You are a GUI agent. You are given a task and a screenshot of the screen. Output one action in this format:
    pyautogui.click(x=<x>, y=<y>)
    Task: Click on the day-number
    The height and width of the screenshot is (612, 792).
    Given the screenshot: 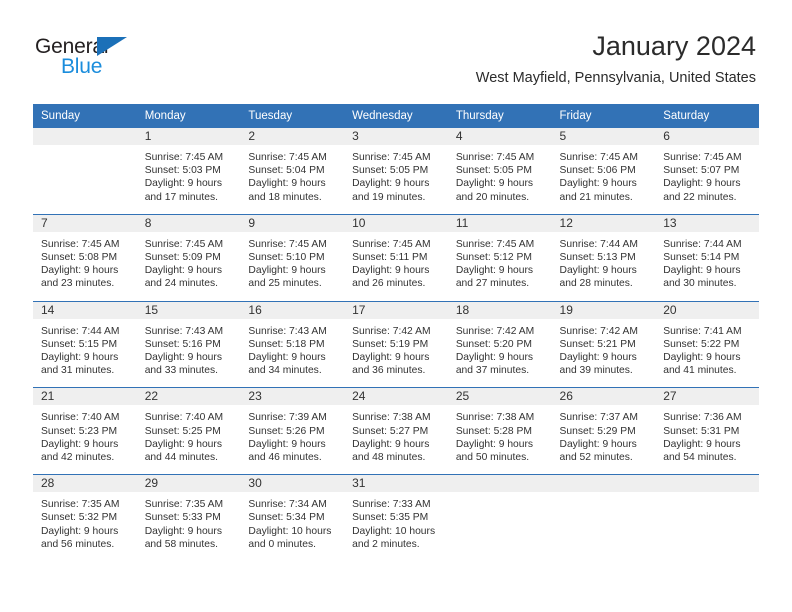 What is the action you would take?
    pyautogui.click(x=499, y=484)
    